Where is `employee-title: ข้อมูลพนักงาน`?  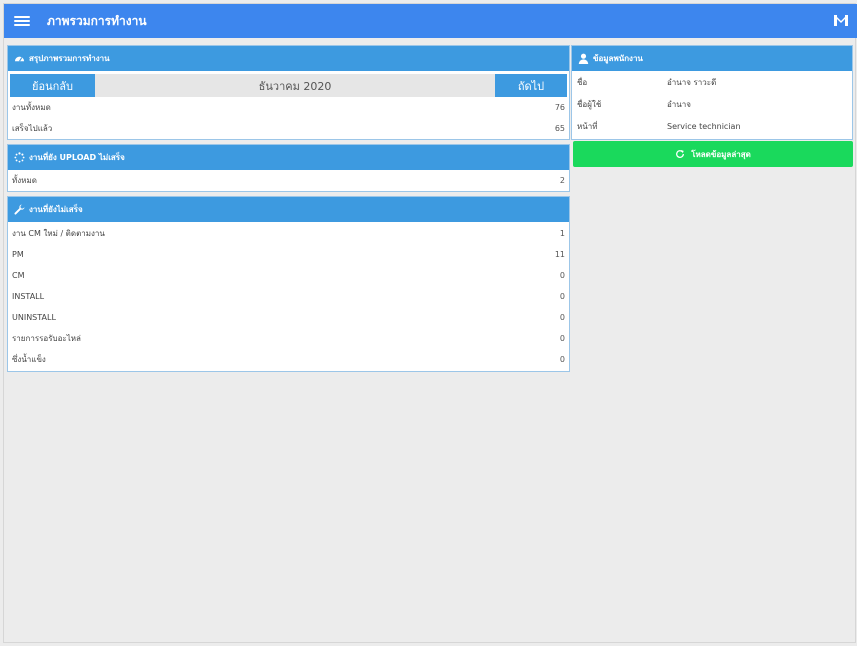
employee-title: ข้อมูลพนักงาน is located at coordinates (618, 58).